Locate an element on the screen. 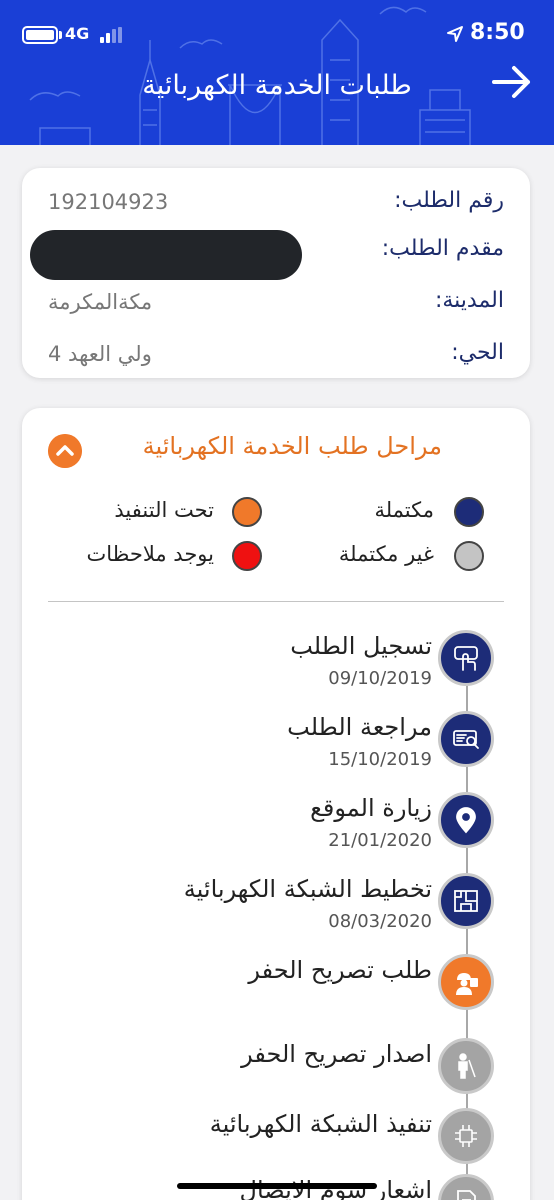  network-type: 4G is located at coordinates (77, 33).